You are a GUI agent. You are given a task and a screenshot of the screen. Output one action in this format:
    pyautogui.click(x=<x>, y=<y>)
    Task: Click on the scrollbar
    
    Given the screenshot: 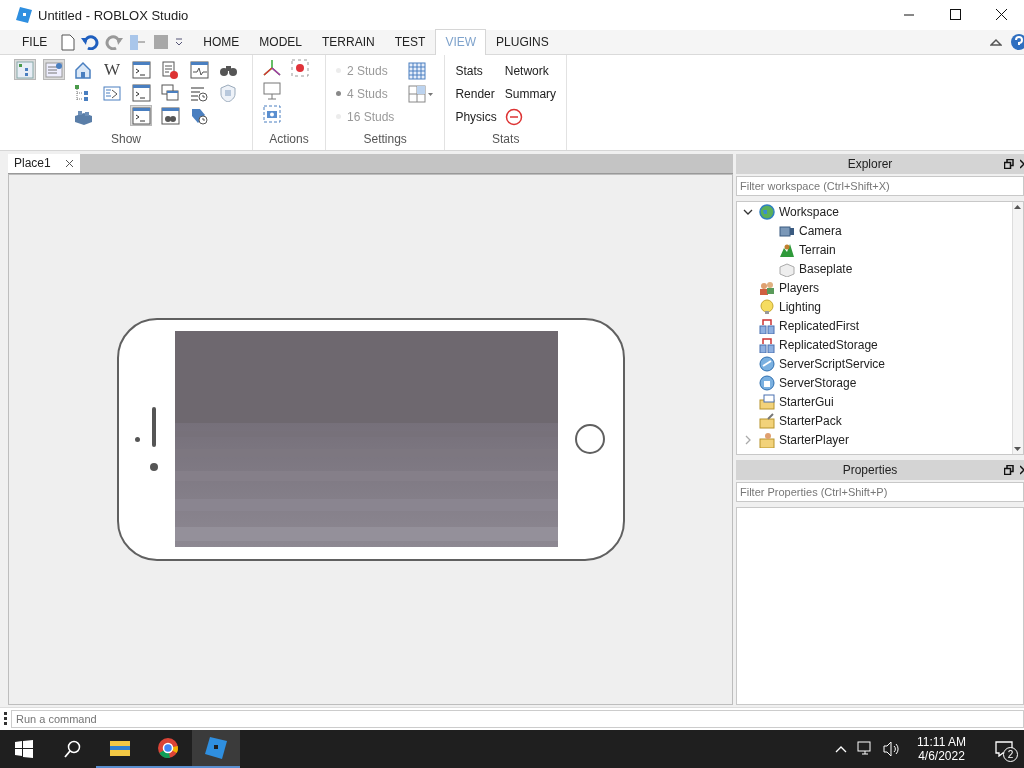 What is the action you would take?
    pyautogui.click(x=1017, y=327)
    